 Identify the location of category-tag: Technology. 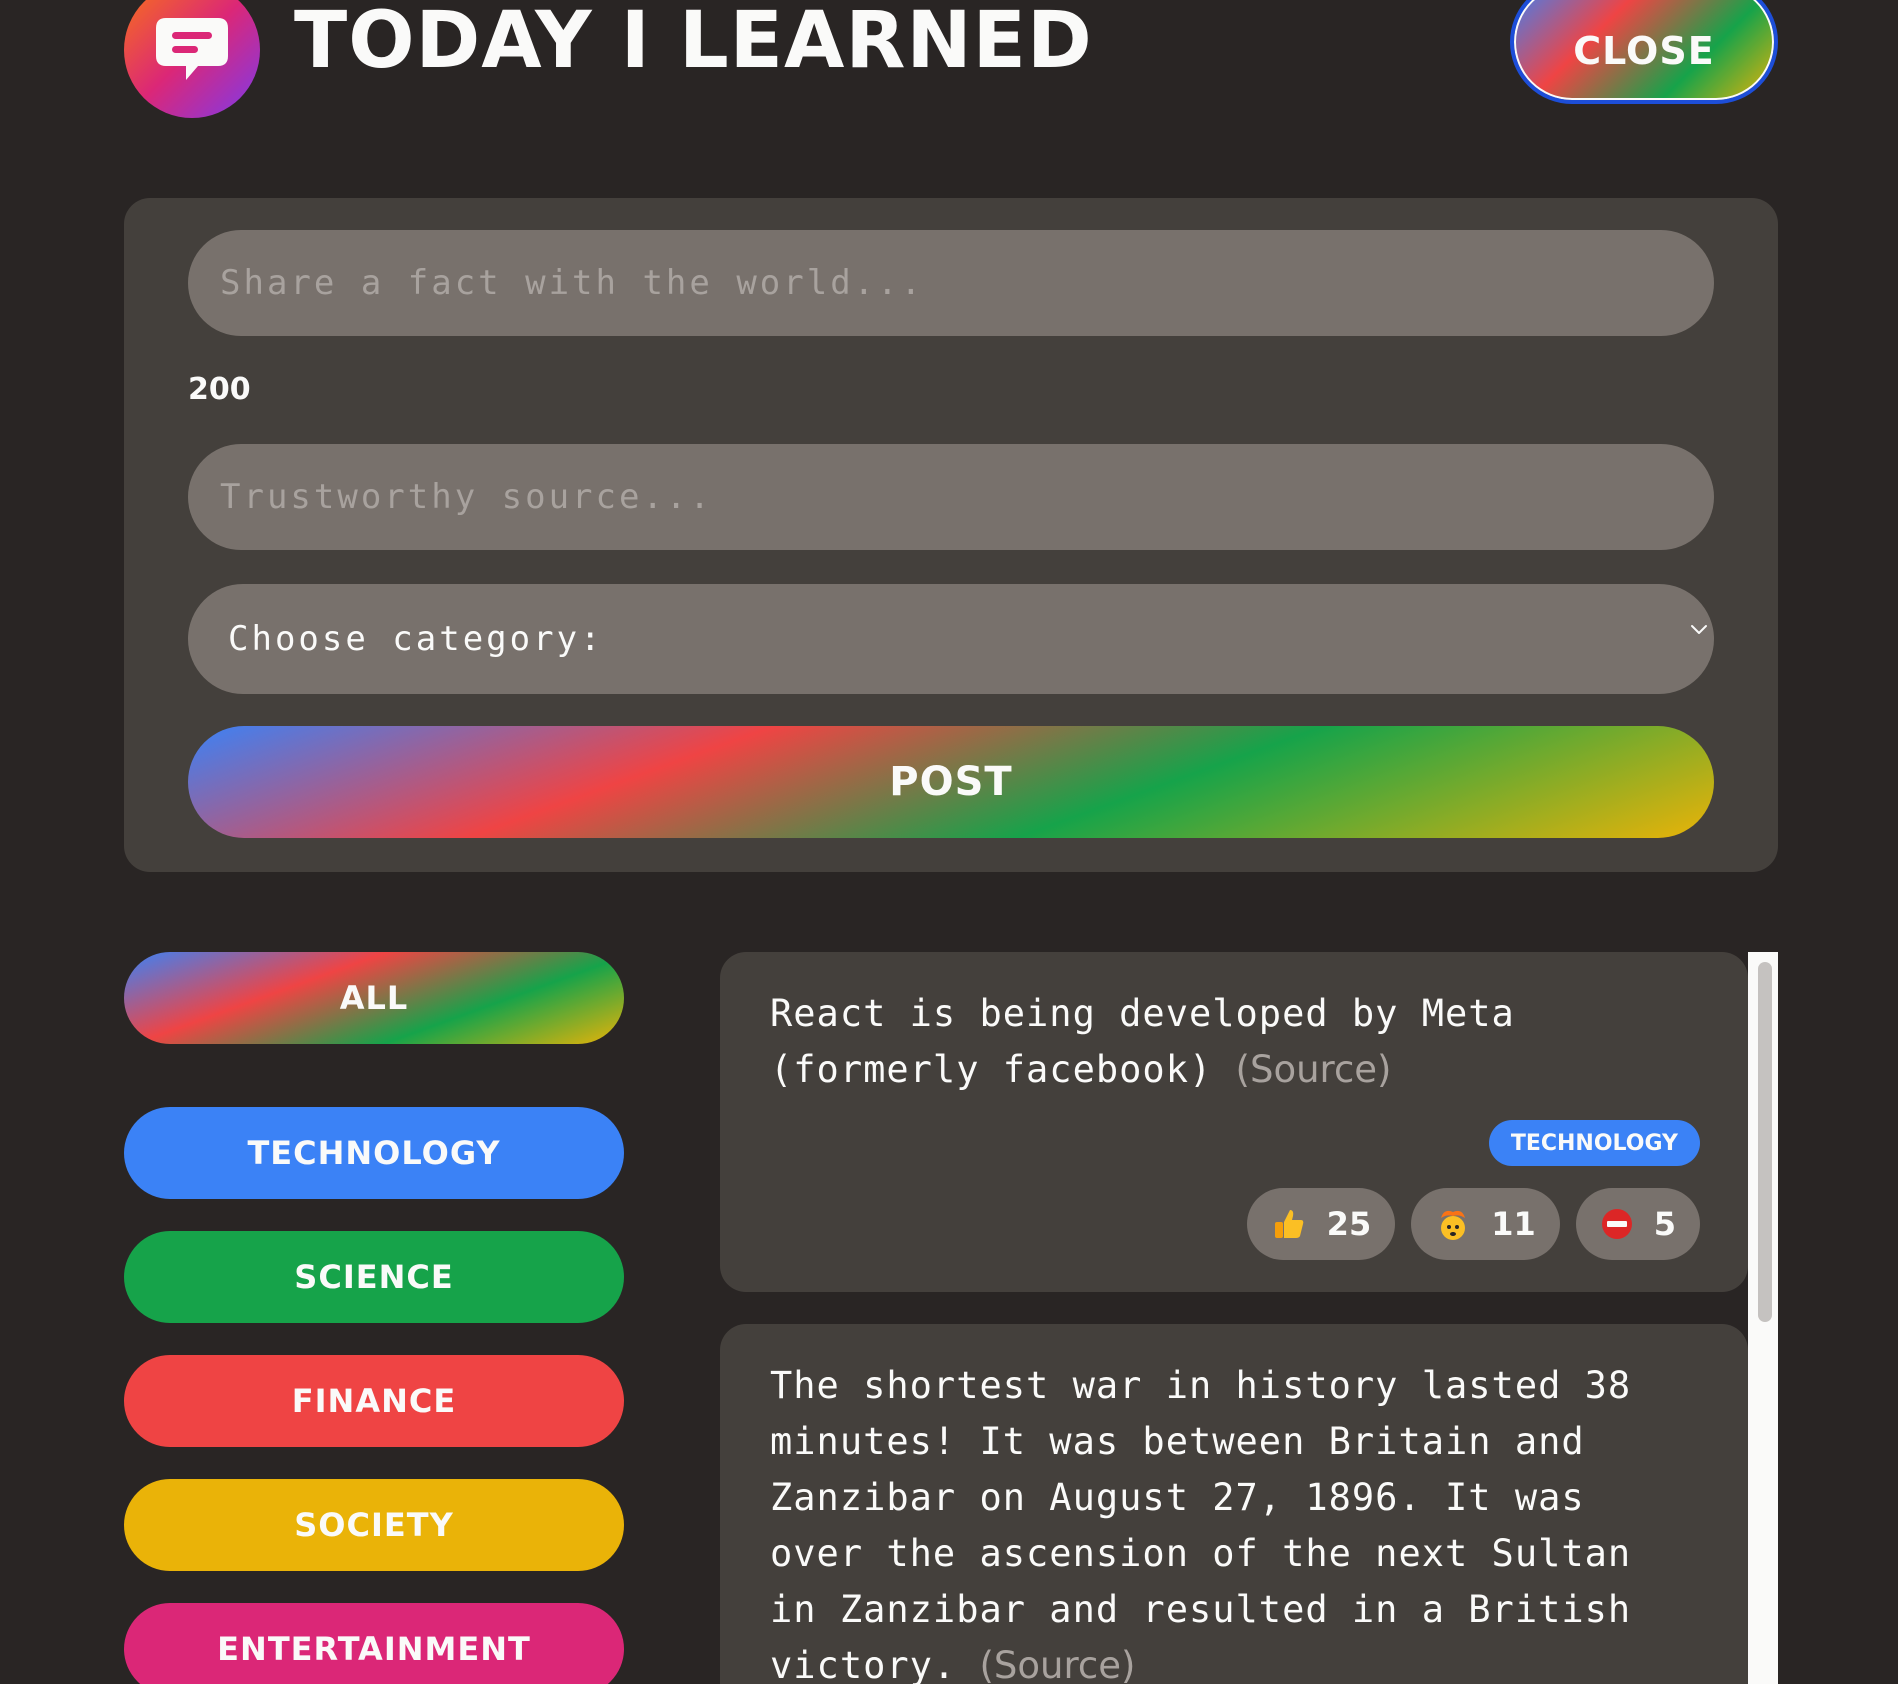
(1594, 1143).